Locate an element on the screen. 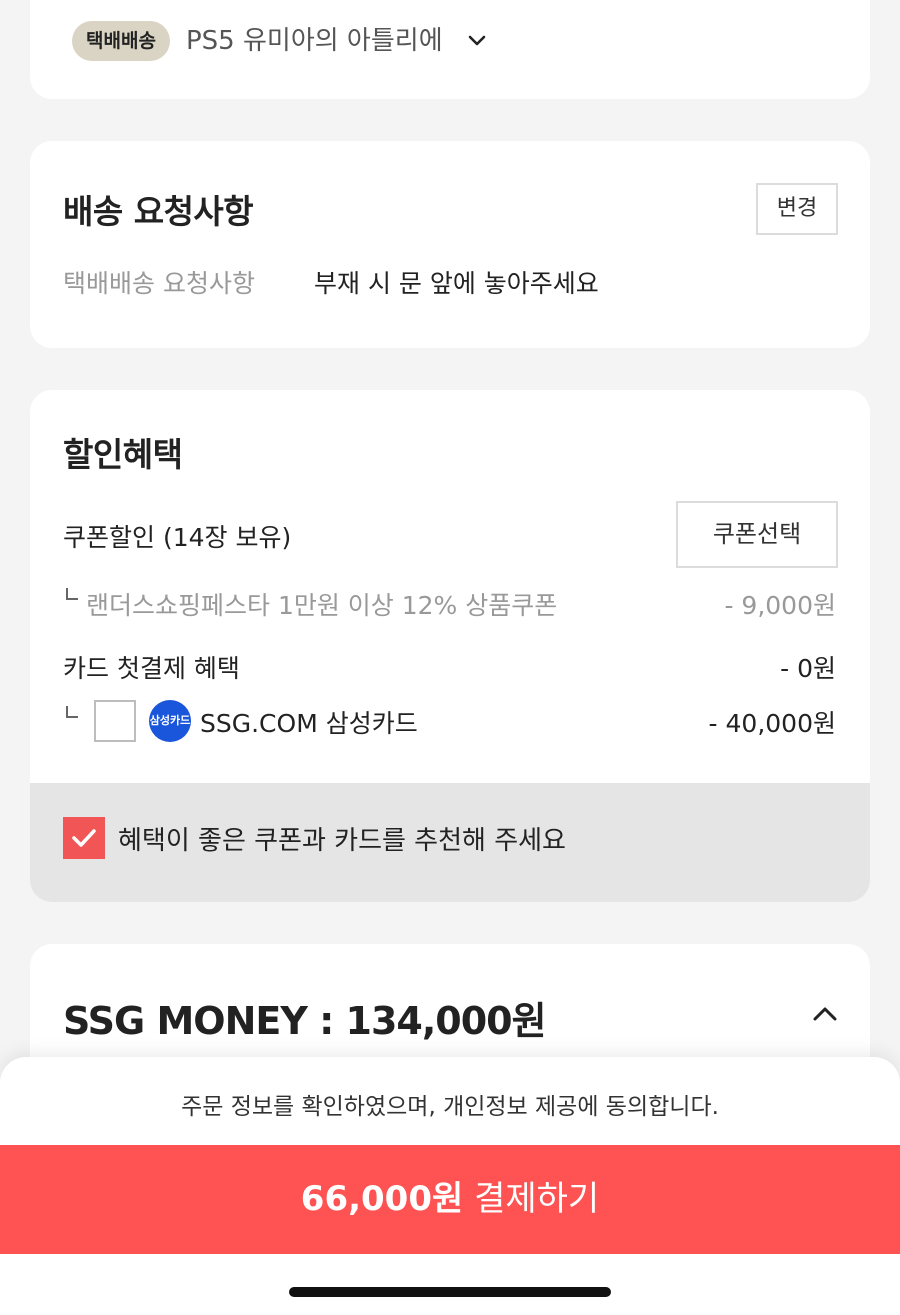 The width and height of the screenshot is (900, 1315). address-text: PS5 유미아의 아틀리에 is located at coordinates (314, 41).